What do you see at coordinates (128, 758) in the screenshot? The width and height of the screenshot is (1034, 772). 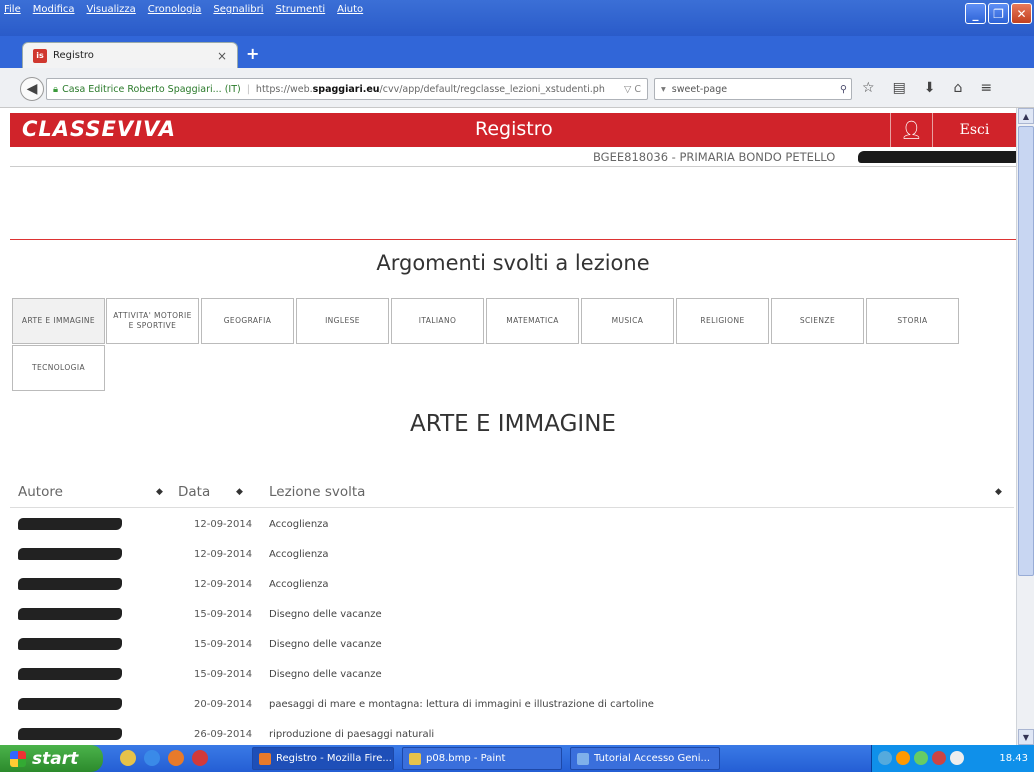 I see `desktop-icon` at bounding box center [128, 758].